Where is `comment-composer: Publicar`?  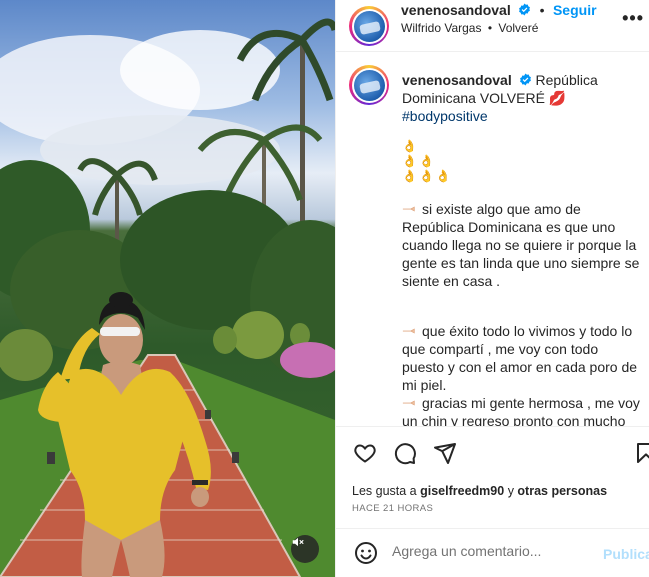 comment-composer: Publicar is located at coordinates (492, 552).